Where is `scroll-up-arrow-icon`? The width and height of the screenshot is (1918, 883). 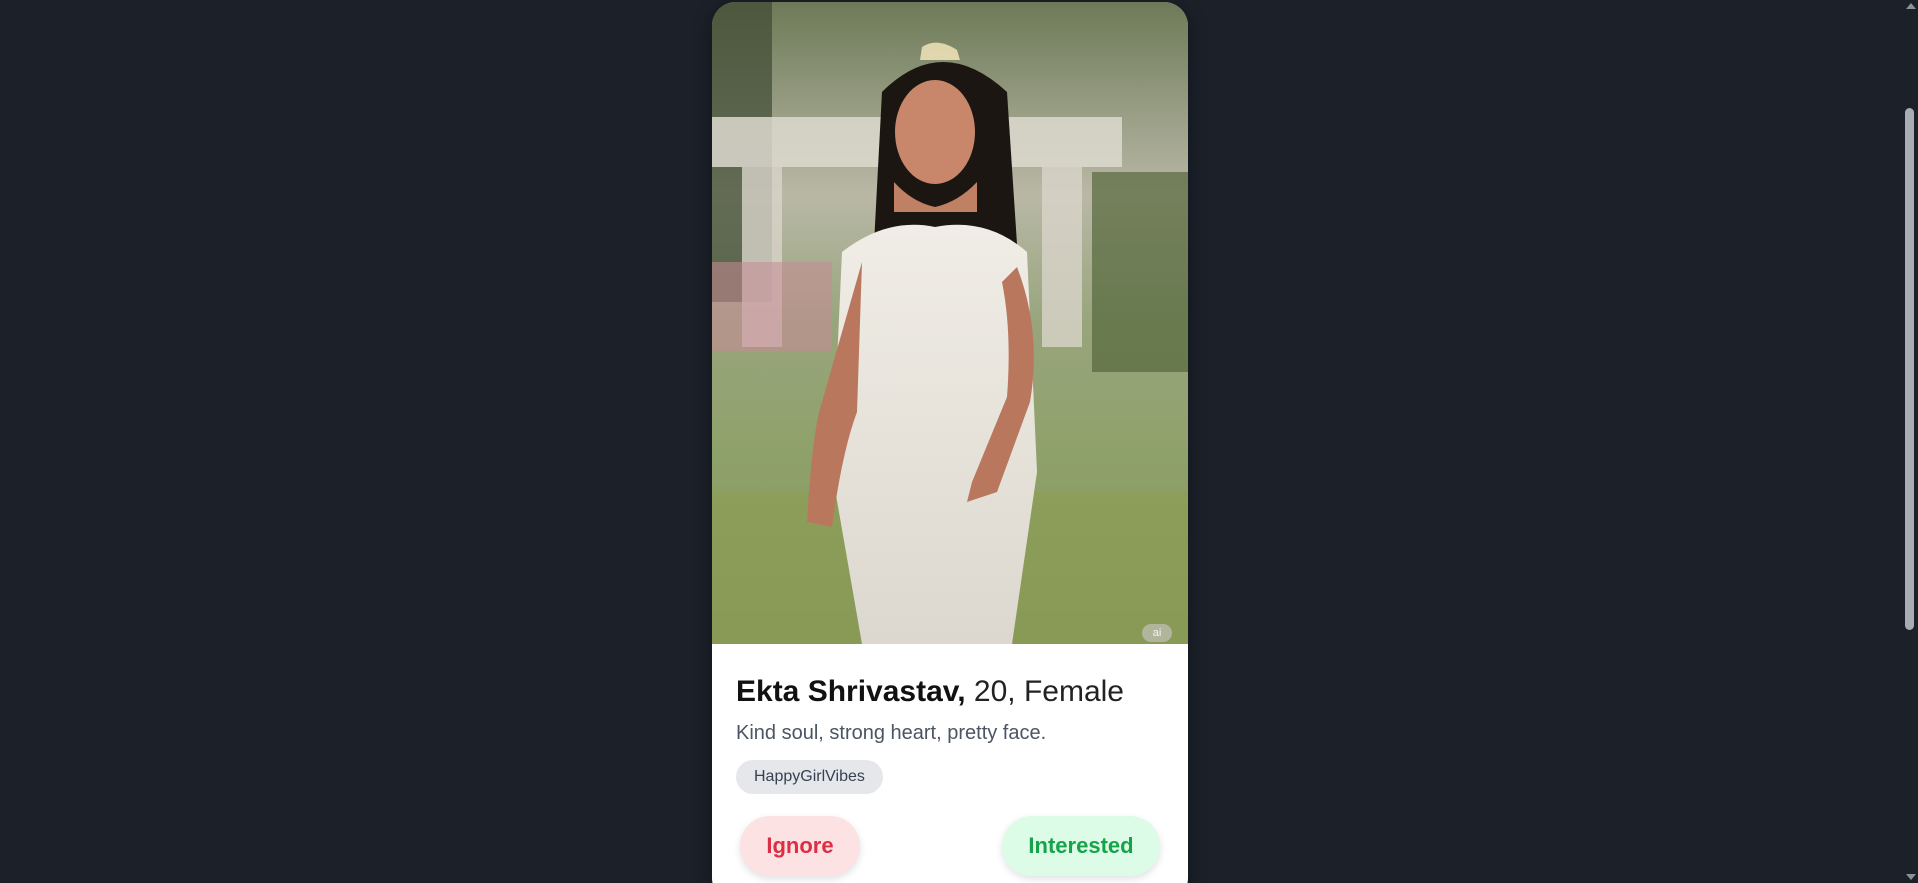
scroll-up-arrow-icon is located at coordinates (1911, 6).